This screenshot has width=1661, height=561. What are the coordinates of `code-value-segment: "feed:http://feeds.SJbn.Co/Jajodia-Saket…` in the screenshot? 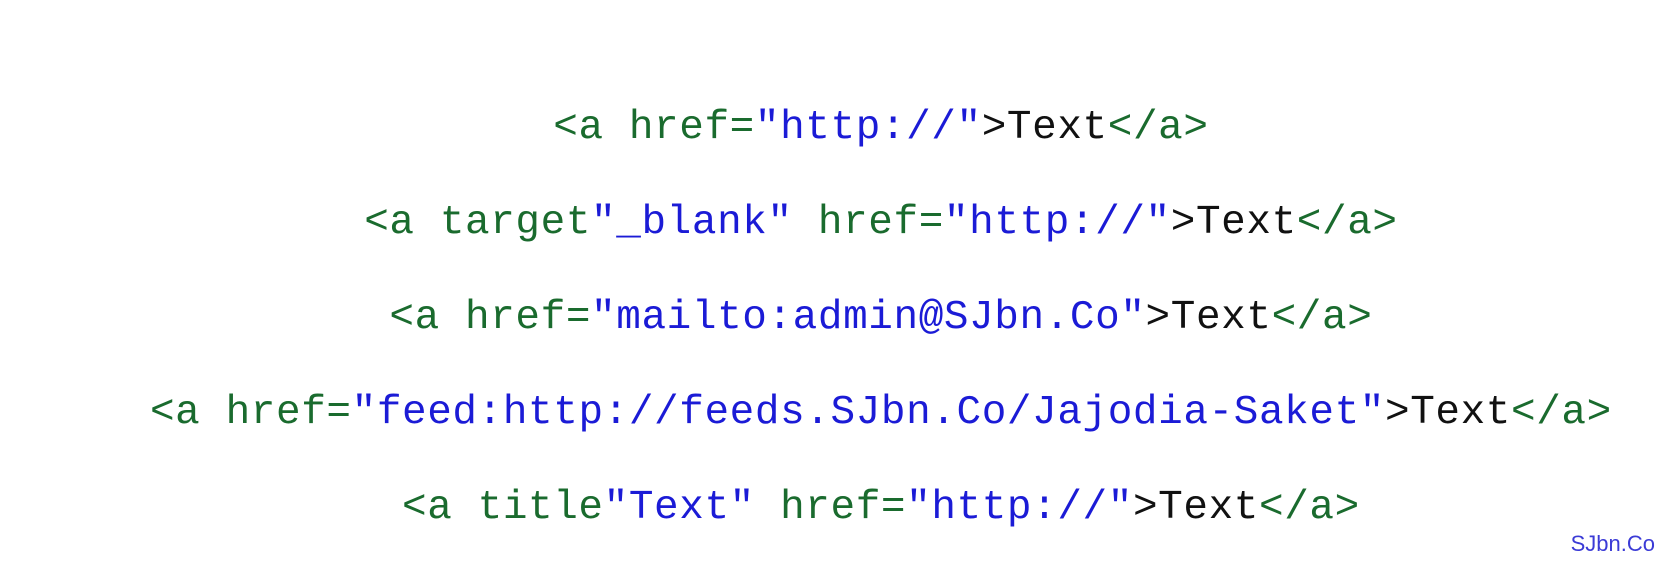 It's located at (868, 413).